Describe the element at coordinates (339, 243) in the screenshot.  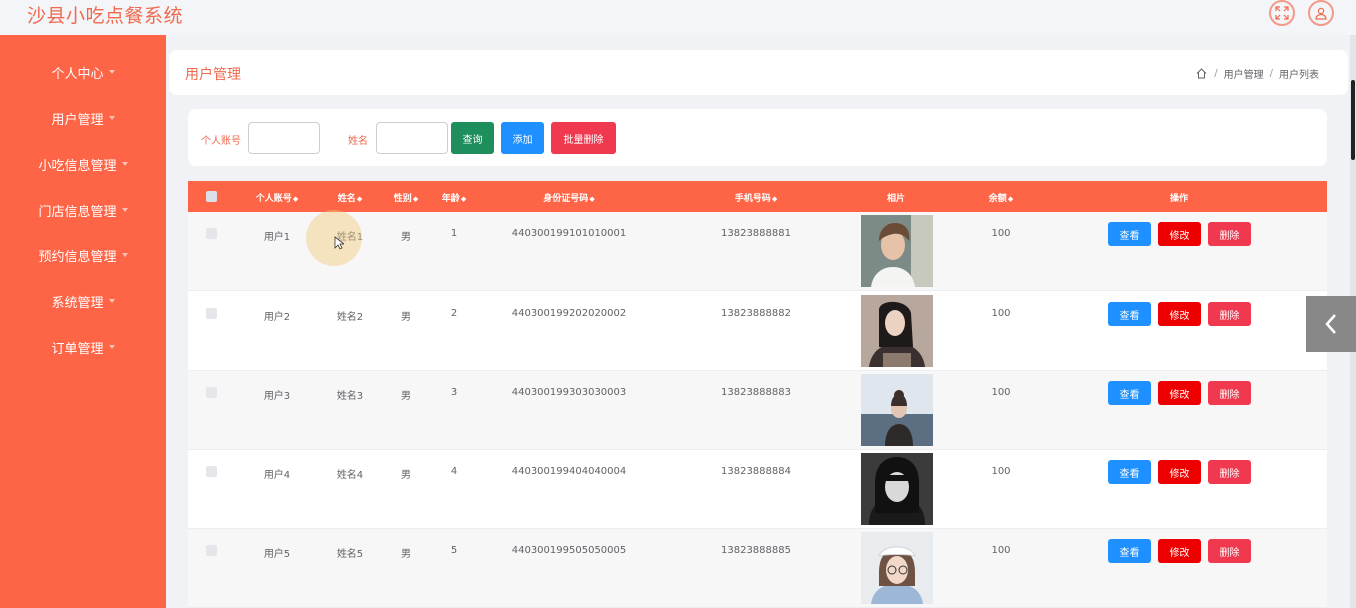
I see `mouse-pointer-icon` at that location.